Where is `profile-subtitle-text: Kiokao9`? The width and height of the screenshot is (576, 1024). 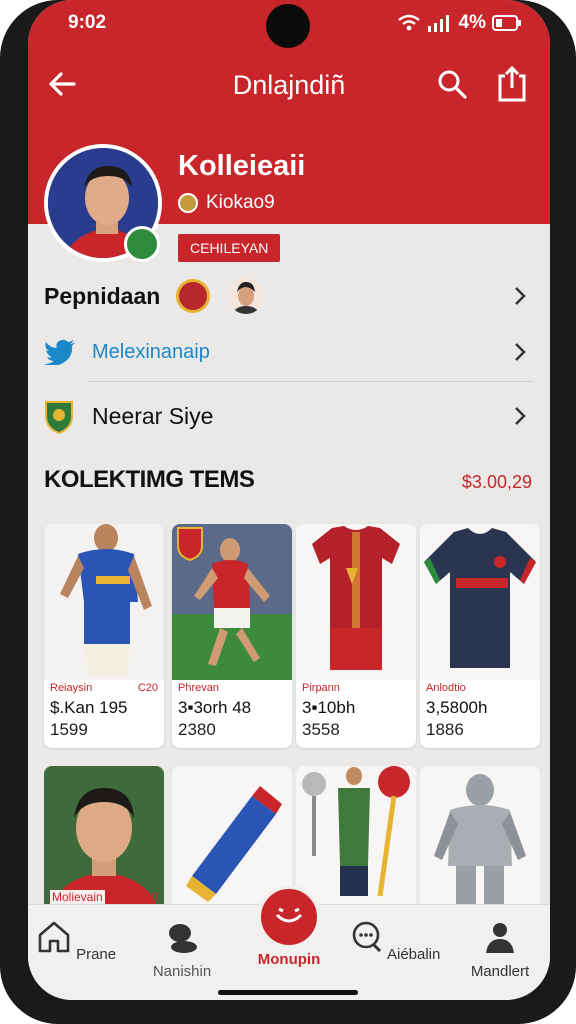 profile-subtitle-text: Kiokao9 is located at coordinates (240, 202).